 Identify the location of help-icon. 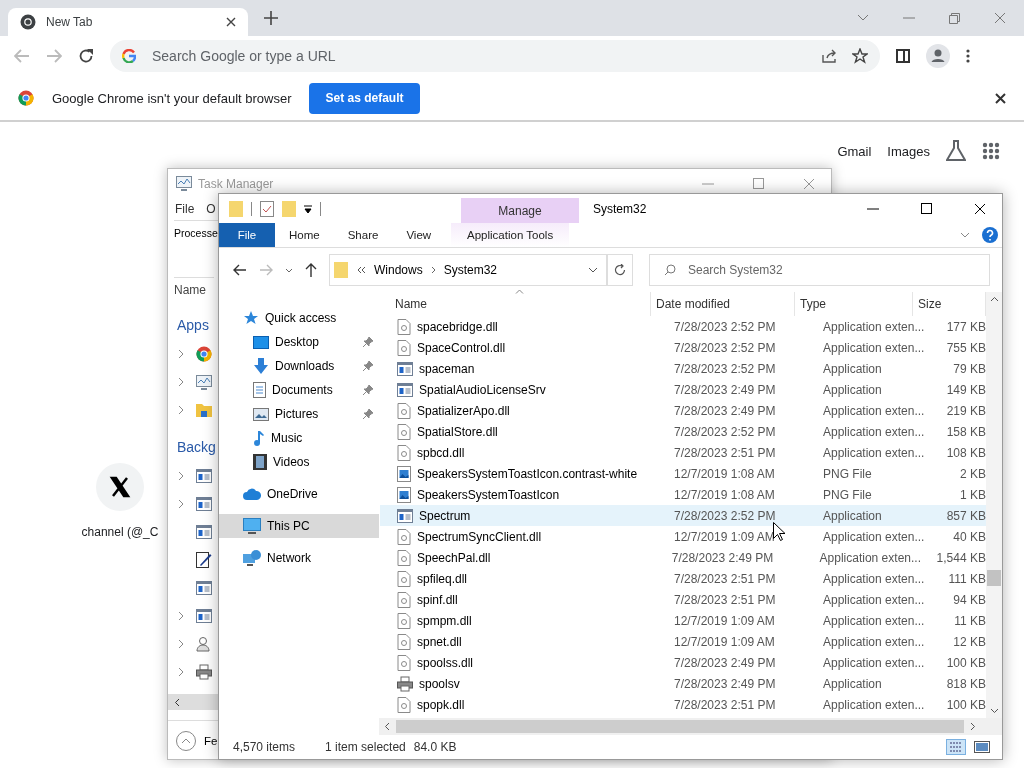
(990, 235).